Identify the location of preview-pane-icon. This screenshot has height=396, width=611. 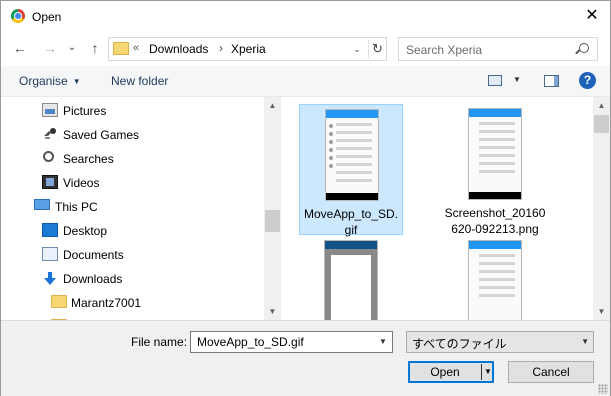
(551, 81).